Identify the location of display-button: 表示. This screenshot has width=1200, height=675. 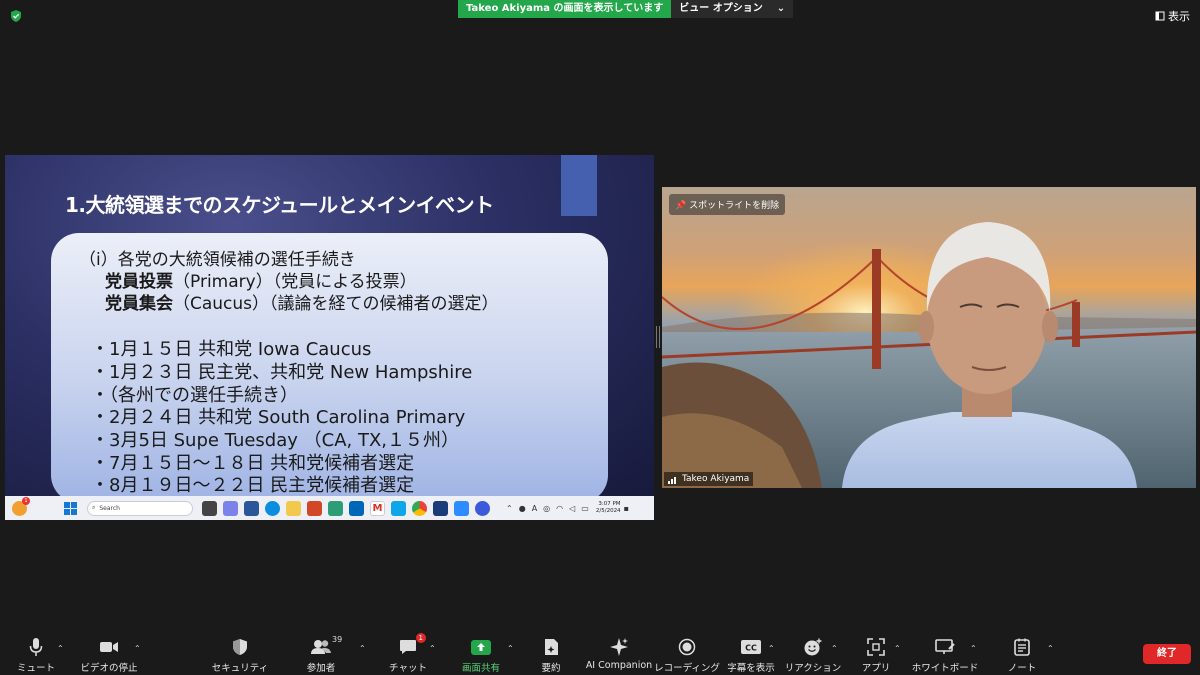
(1172, 16).